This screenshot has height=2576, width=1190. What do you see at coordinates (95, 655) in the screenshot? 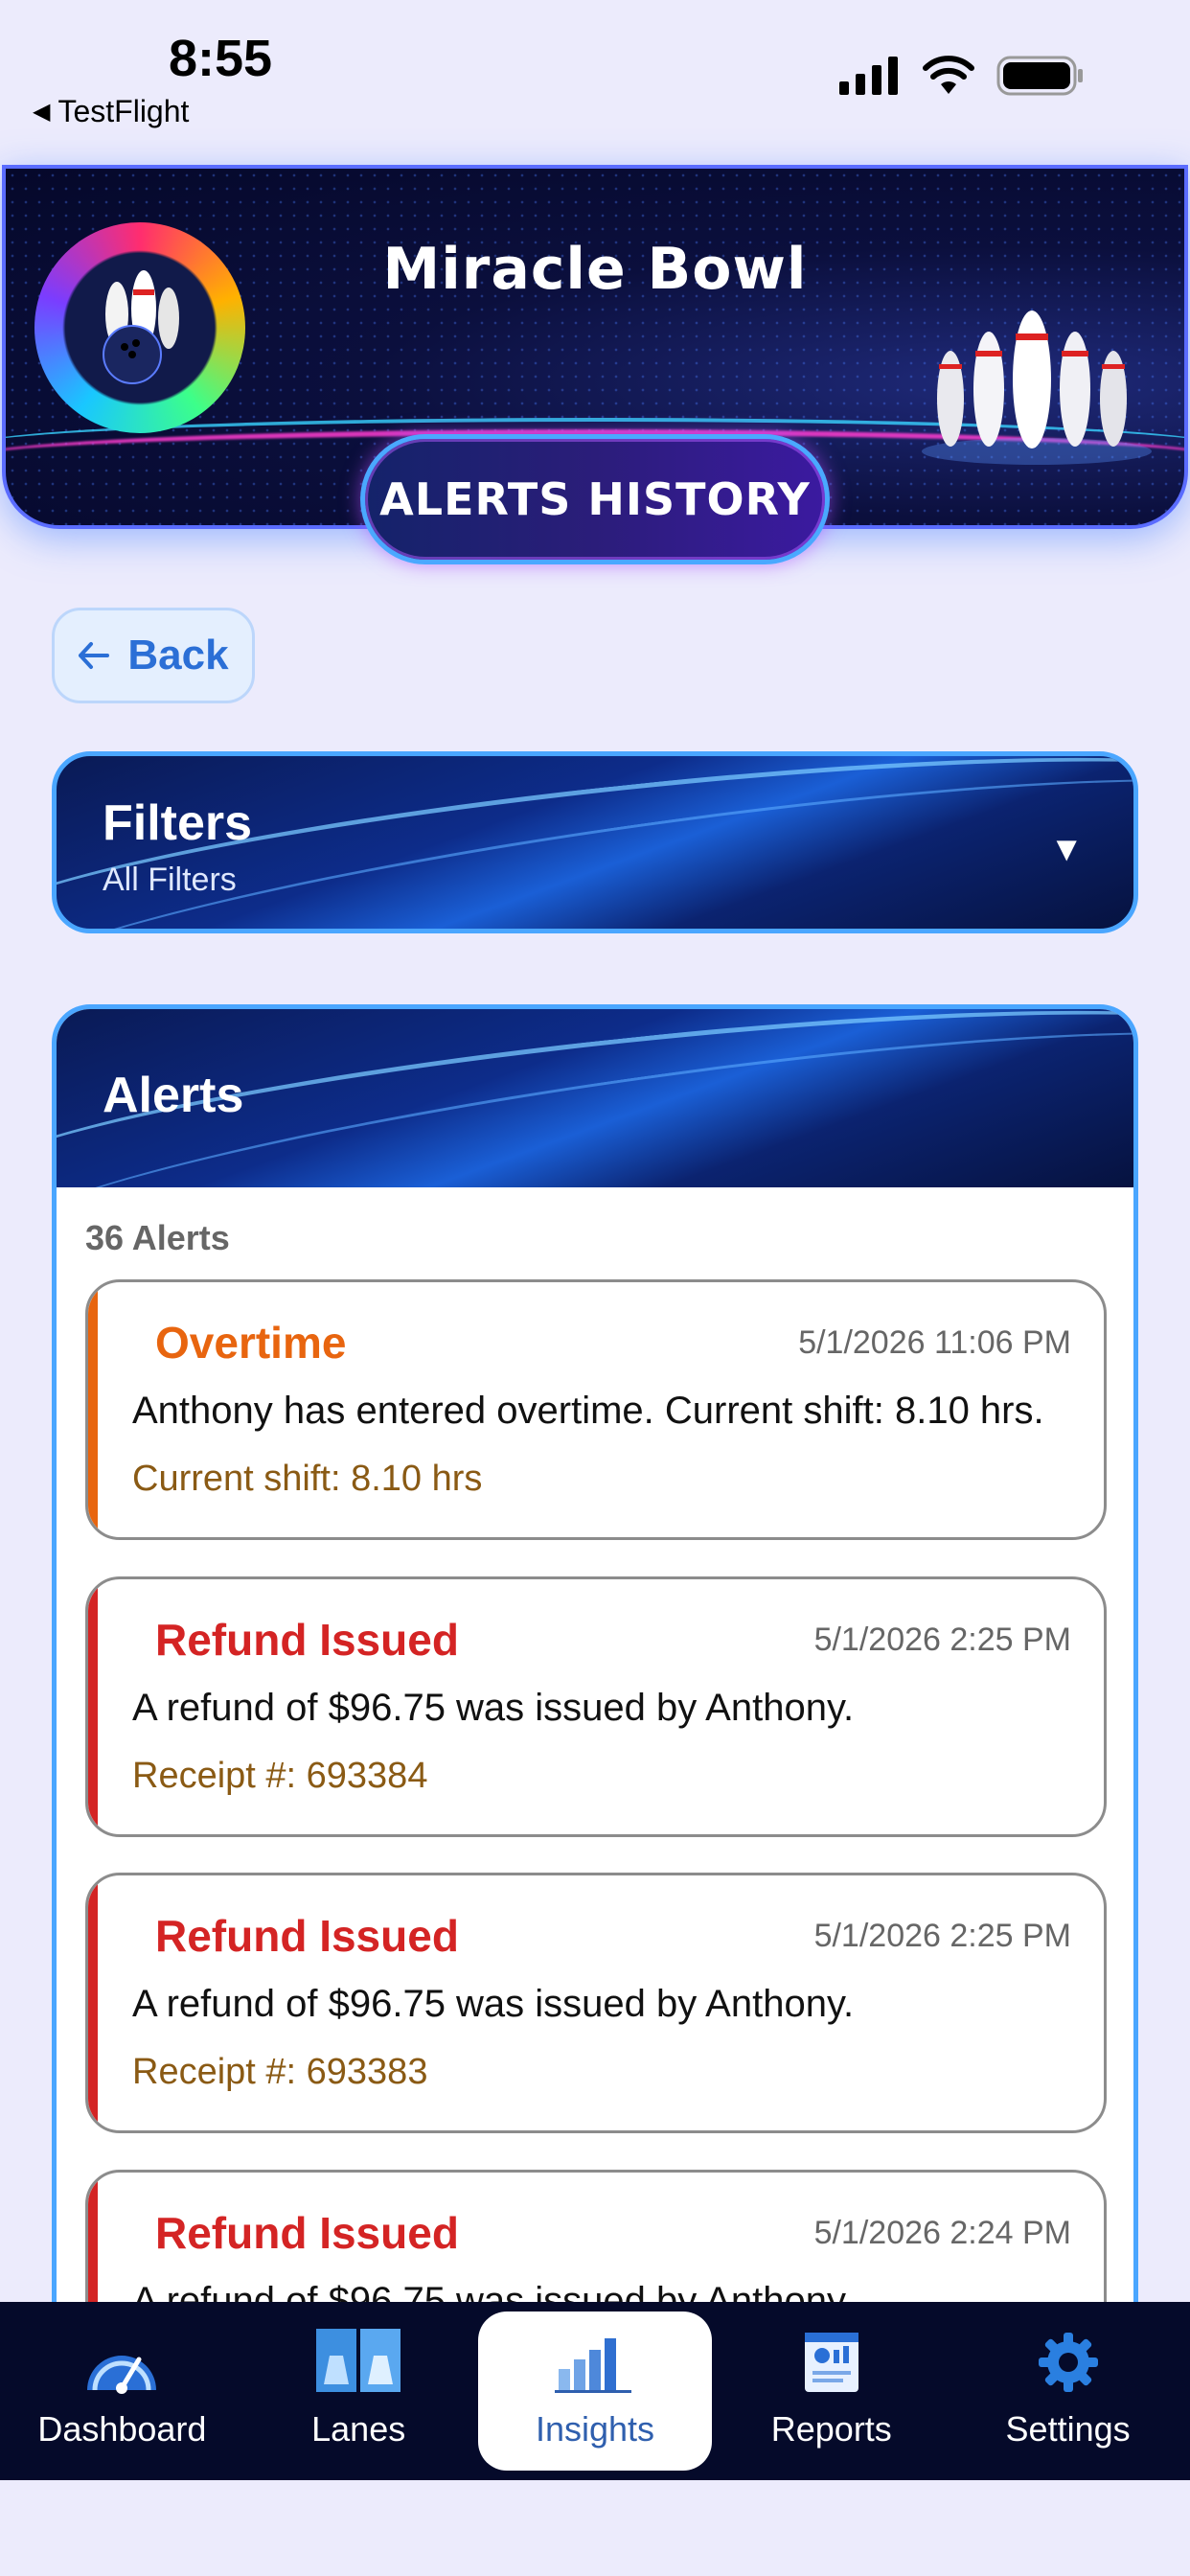
I see `arrow-left-icon` at bounding box center [95, 655].